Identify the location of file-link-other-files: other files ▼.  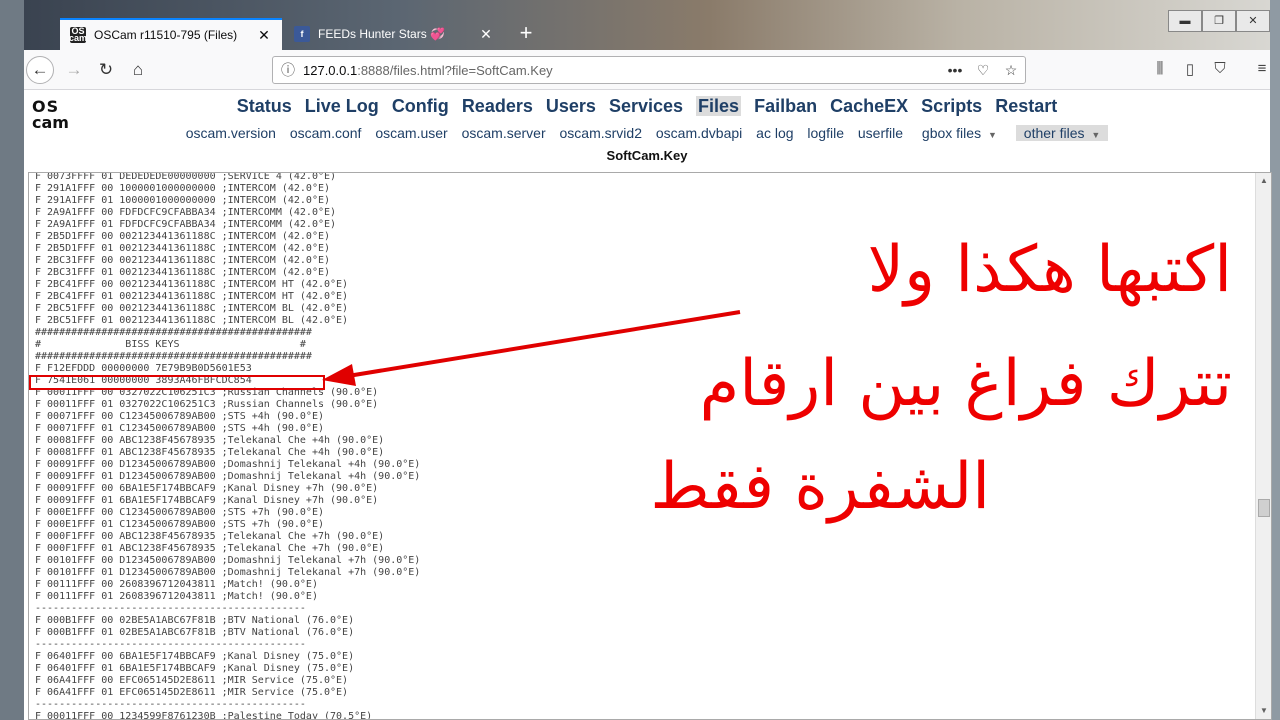
(1062, 133).